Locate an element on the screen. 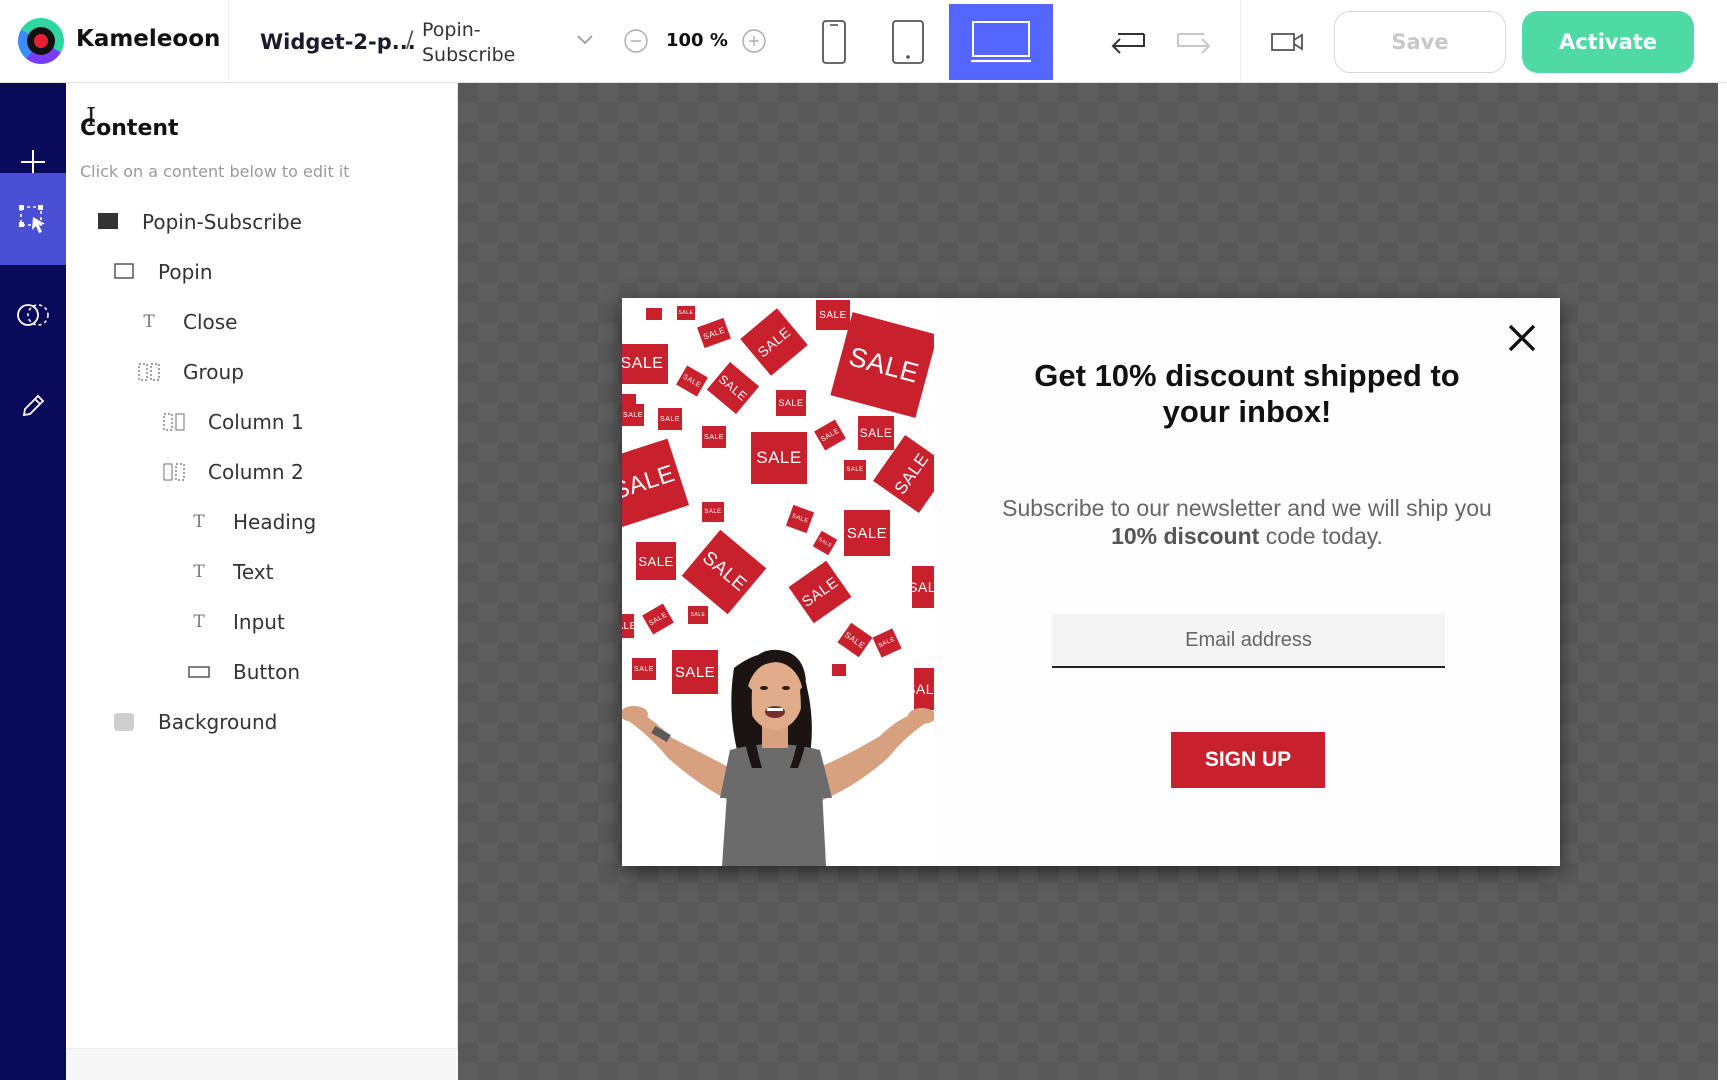 This screenshot has width=1727, height=1080. tree-item-label: Column 1 is located at coordinates (256, 422).